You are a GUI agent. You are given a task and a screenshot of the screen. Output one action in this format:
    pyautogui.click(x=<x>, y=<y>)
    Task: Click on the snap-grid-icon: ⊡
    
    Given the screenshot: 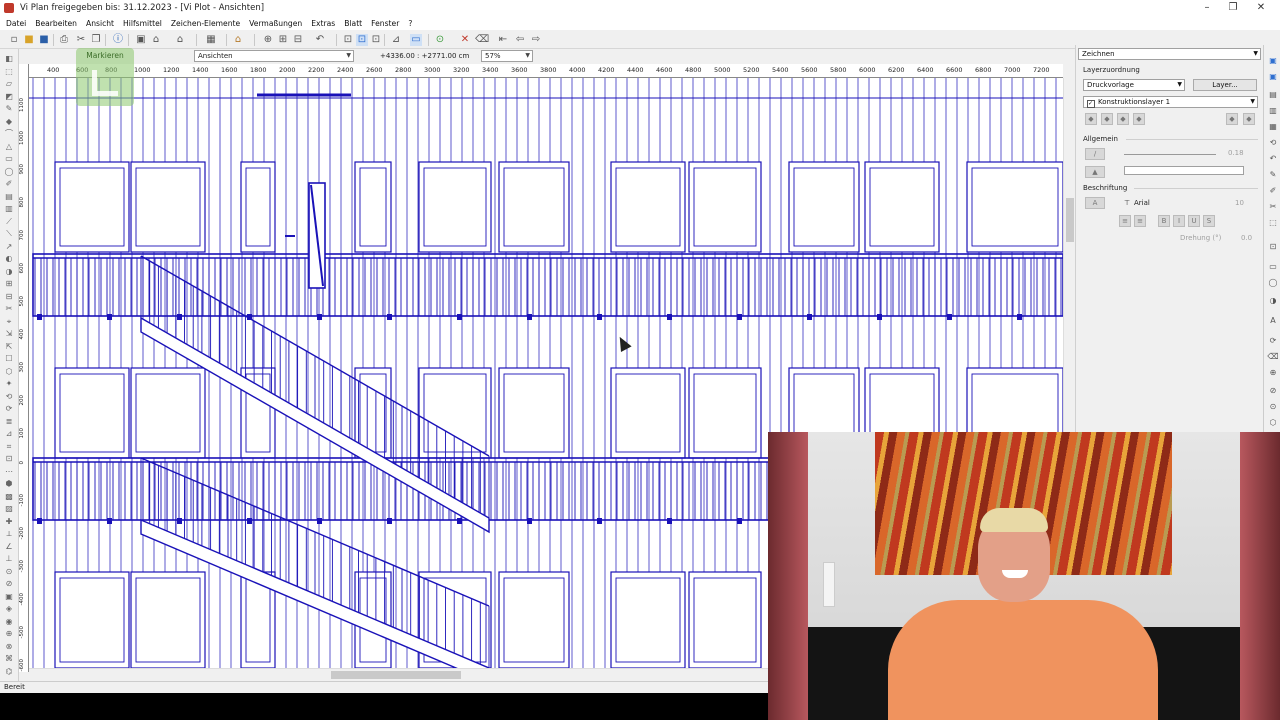 What is the action you would take?
    pyautogui.click(x=362, y=40)
    